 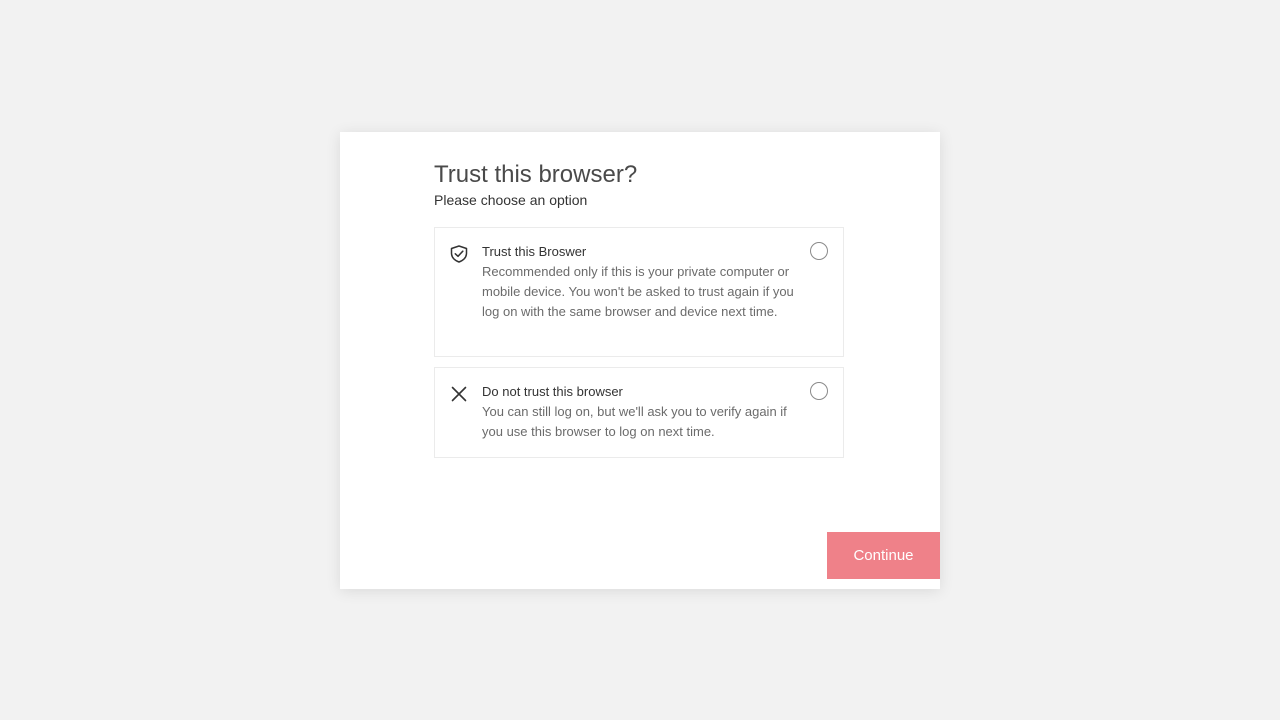 What do you see at coordinates (552, 391) in the screenshot?
I see `option-notrust-title: Do not trust this browser` at bounding box center [552, 391].